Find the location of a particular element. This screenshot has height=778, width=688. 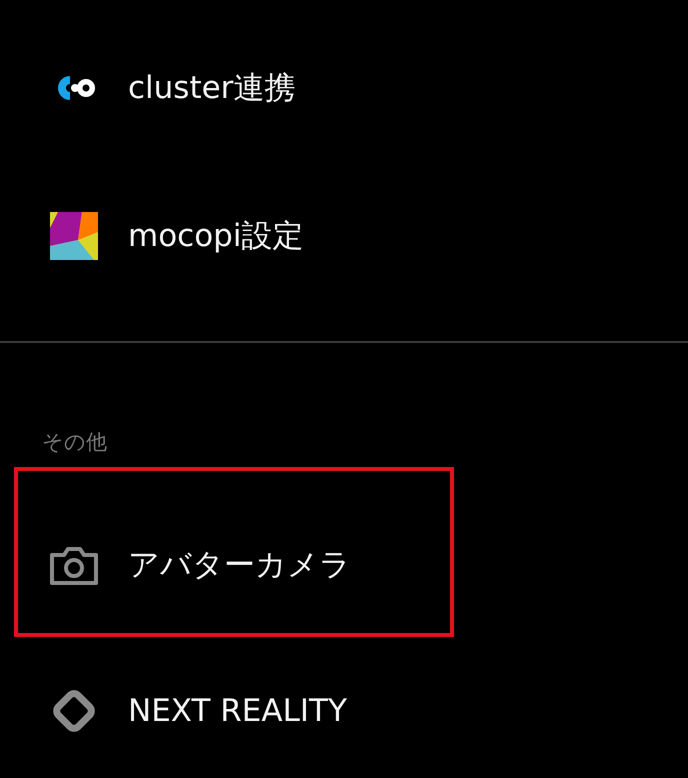

menu-item-label: NEXT REALITY is located at coordinates (237, 711).